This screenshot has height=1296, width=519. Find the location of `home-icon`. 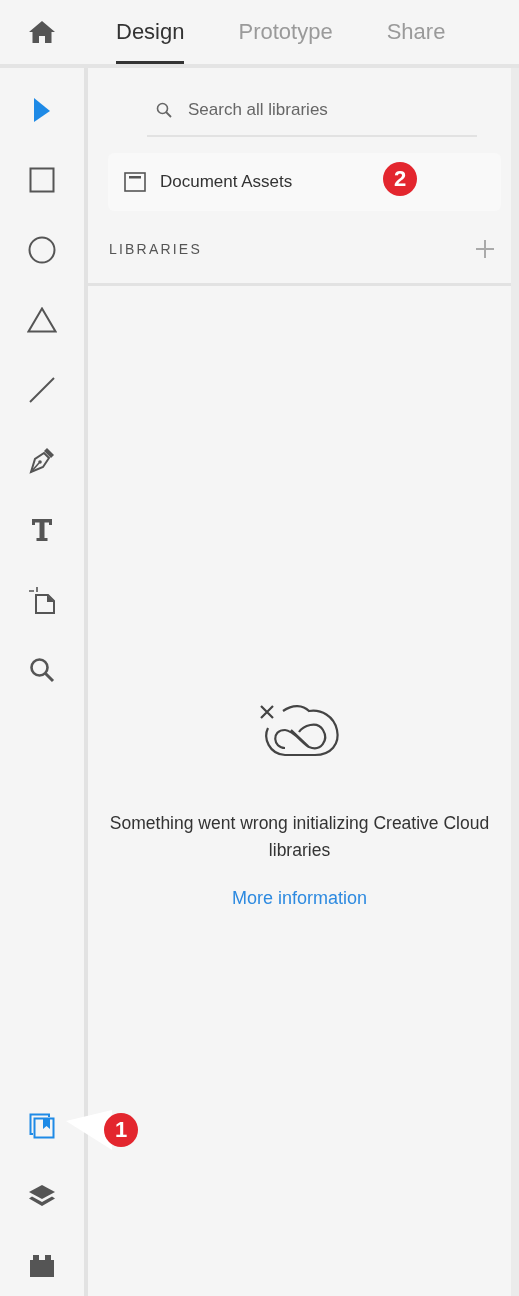

home-icon is located at coordinates (42, 32).